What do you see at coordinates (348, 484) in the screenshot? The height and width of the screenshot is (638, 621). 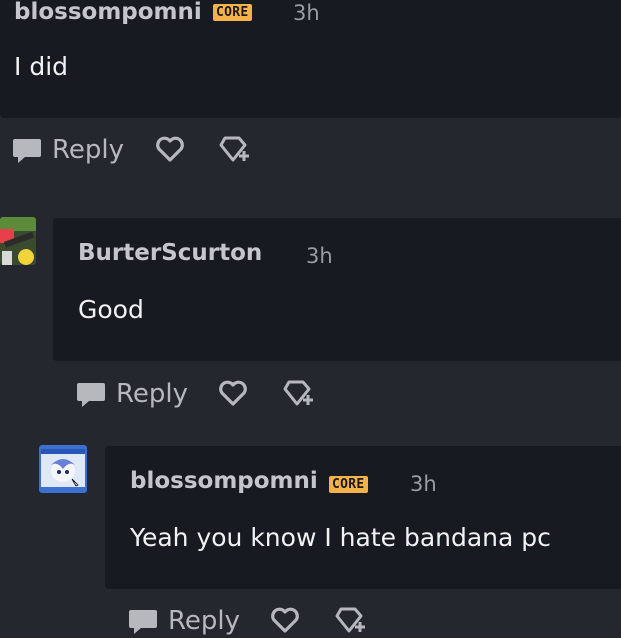 I see `comment-3-core-badge: CORE` at bounding box center [348, 484].